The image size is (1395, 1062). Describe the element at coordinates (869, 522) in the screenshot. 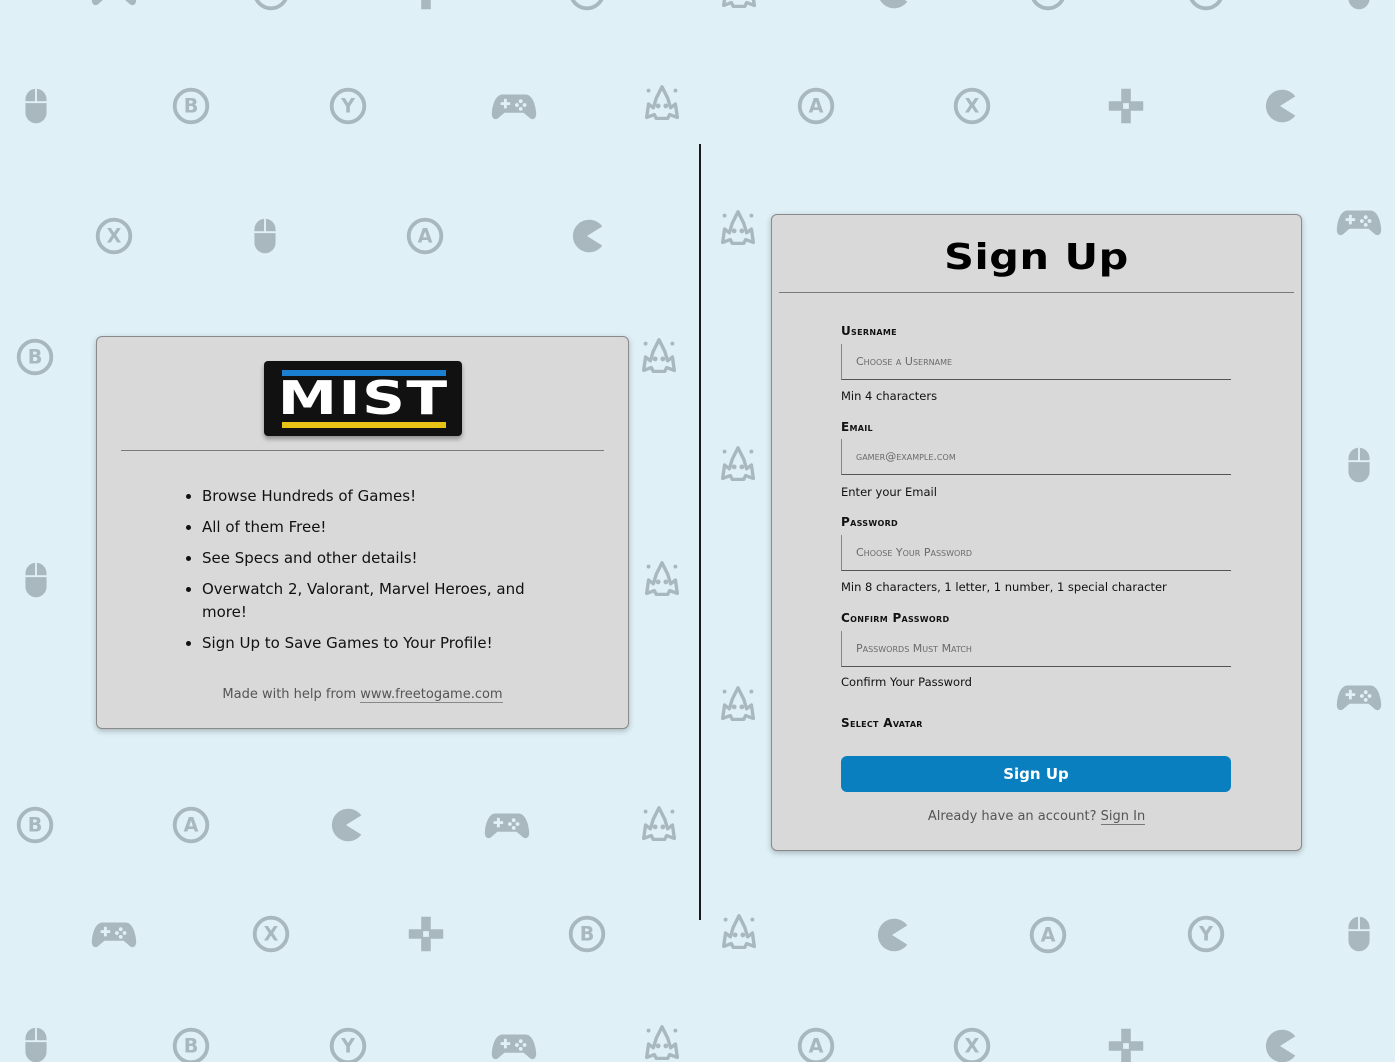

I see `password-label: Password` at that location.